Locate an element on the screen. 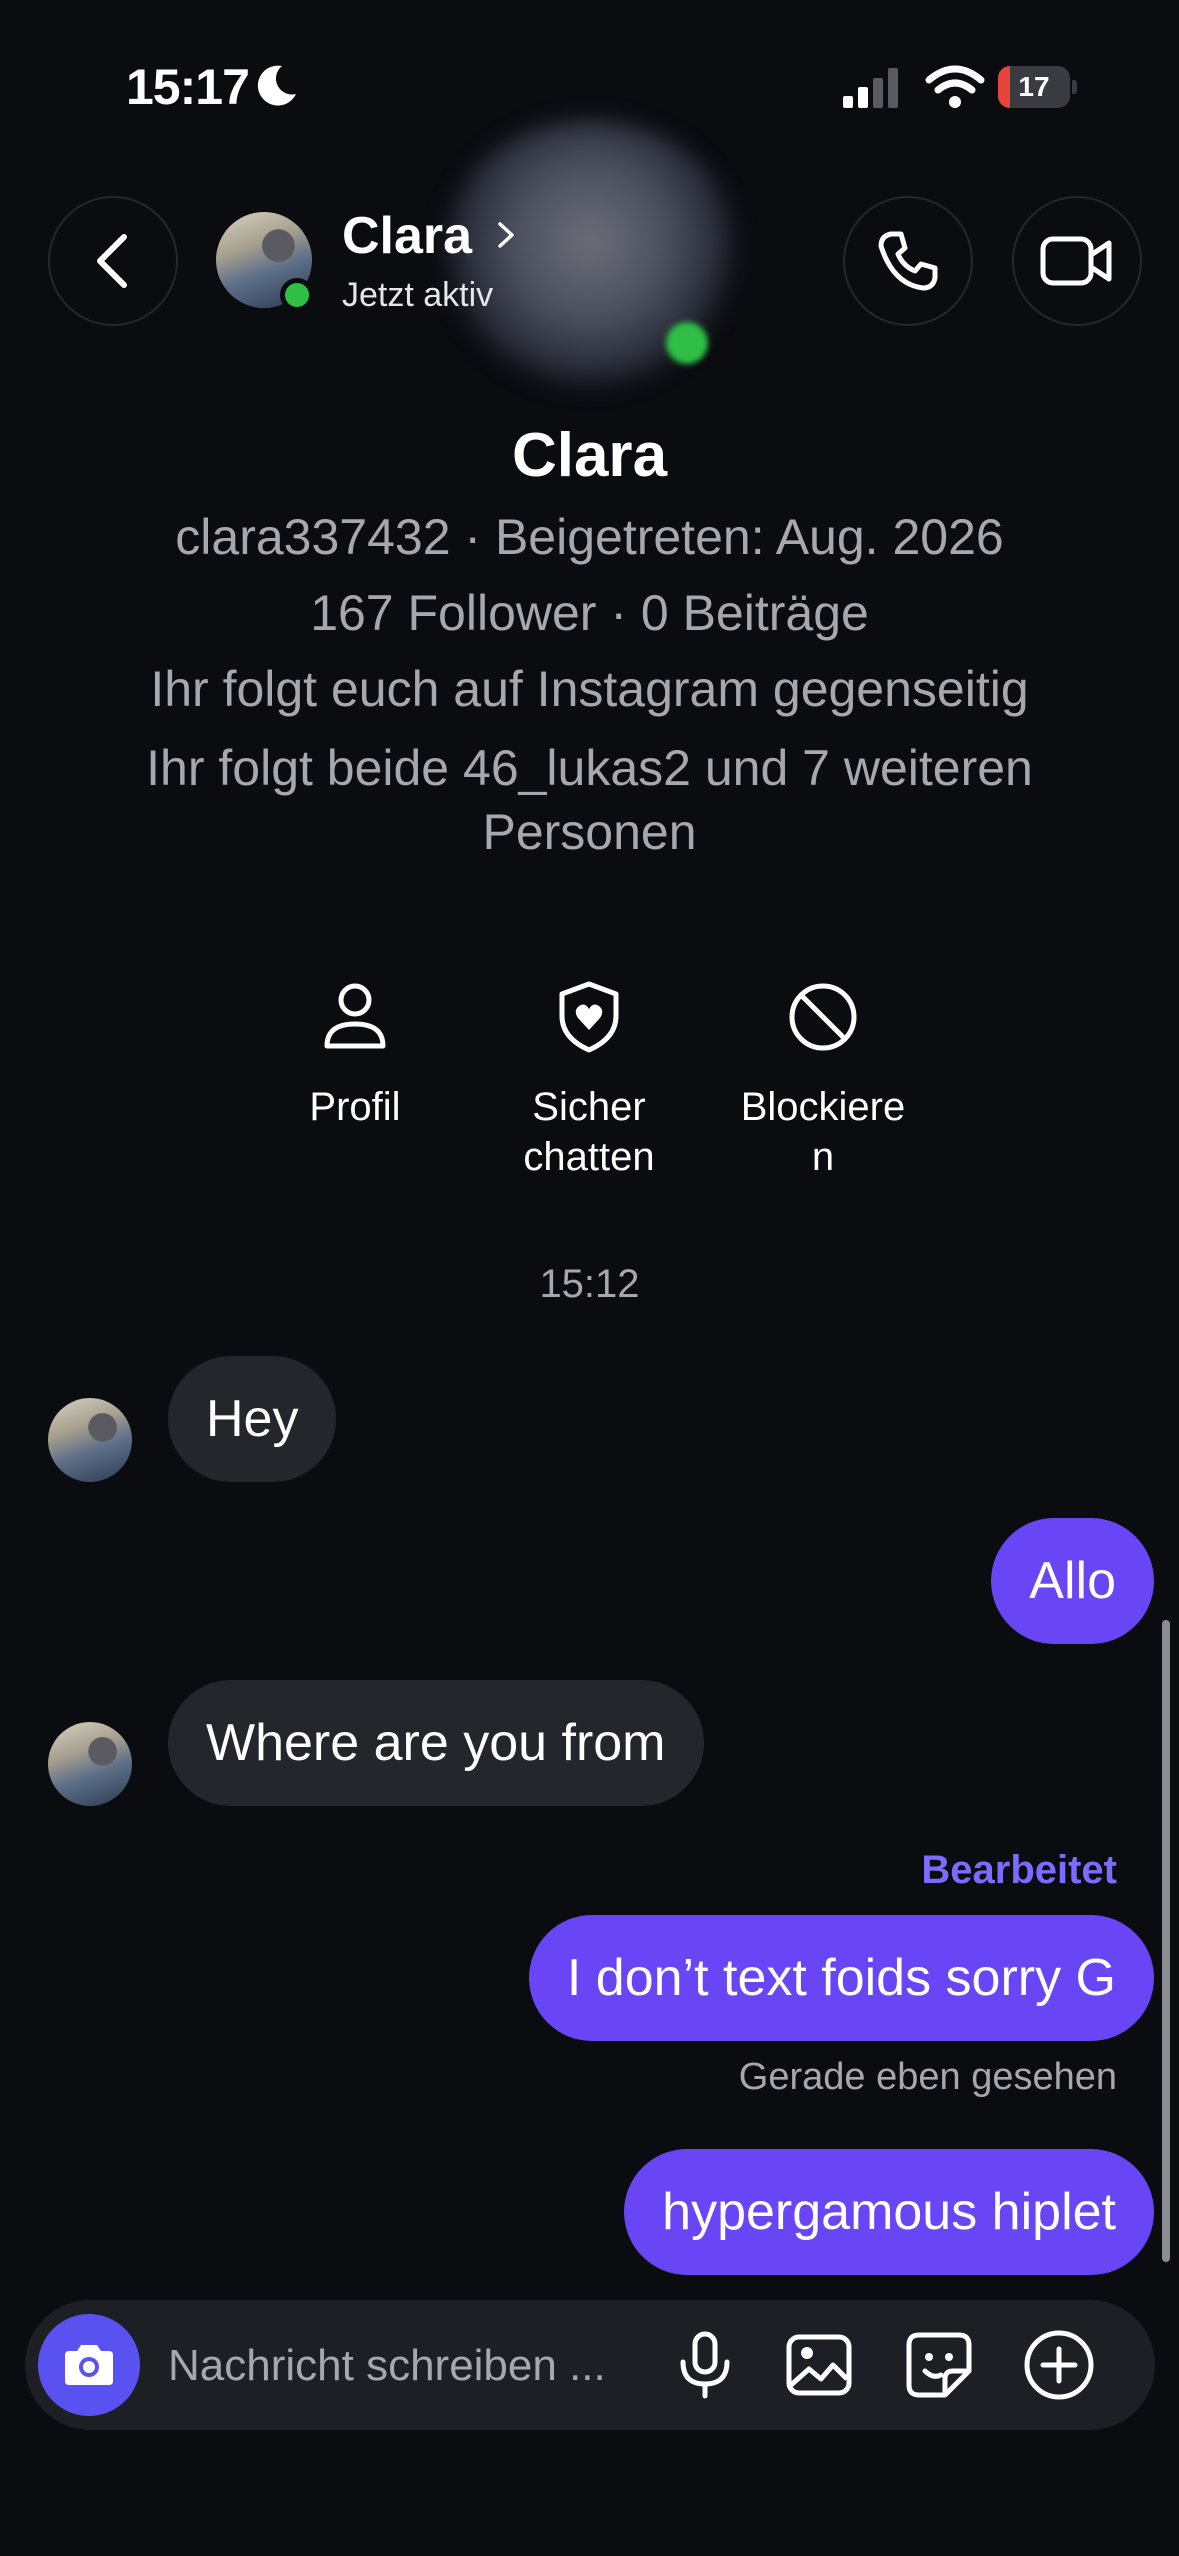  microphone-icon is located at coordinates (705, 2365).